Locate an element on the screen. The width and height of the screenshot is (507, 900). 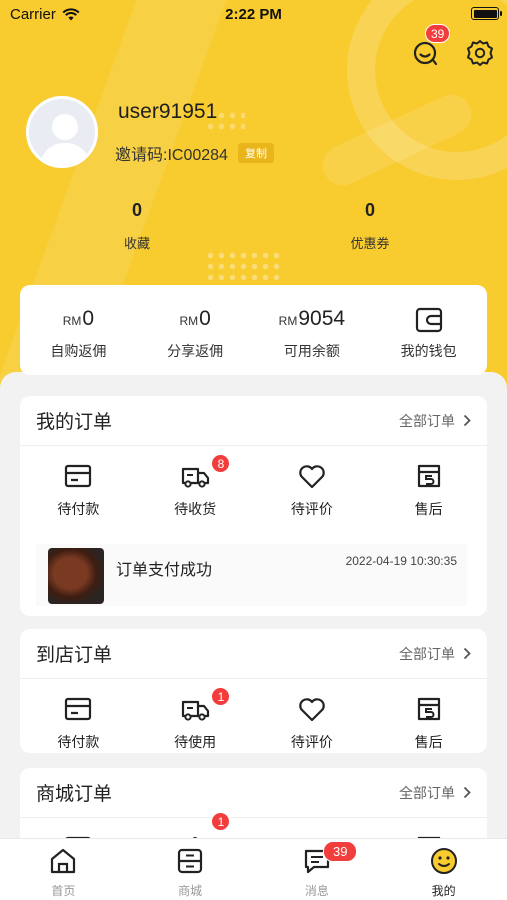
invite-code: 邀请码:IC00284 is located at coordinates (171, 155).